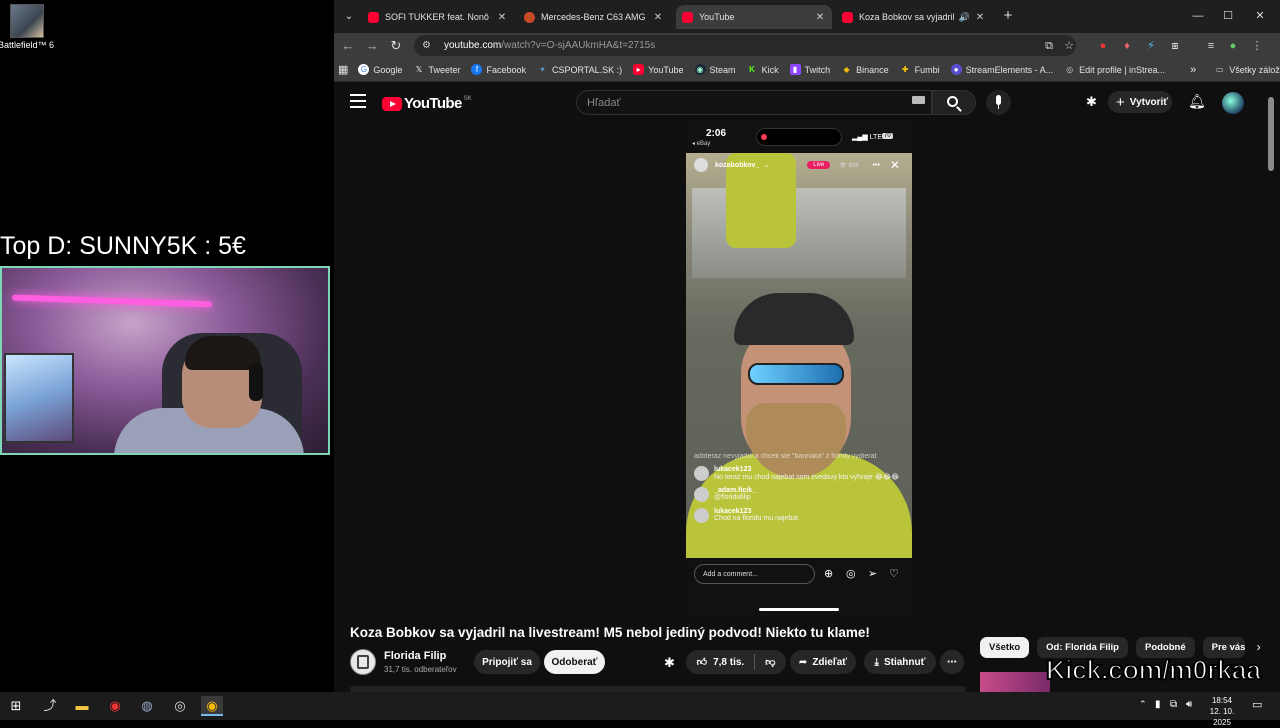 The width and height of the screenshot is (1280, 728). What do you see at coordinates (1173, 704) in the screenshot?
I see `network-icon: ⧉` at bounding box center [1173, 704].